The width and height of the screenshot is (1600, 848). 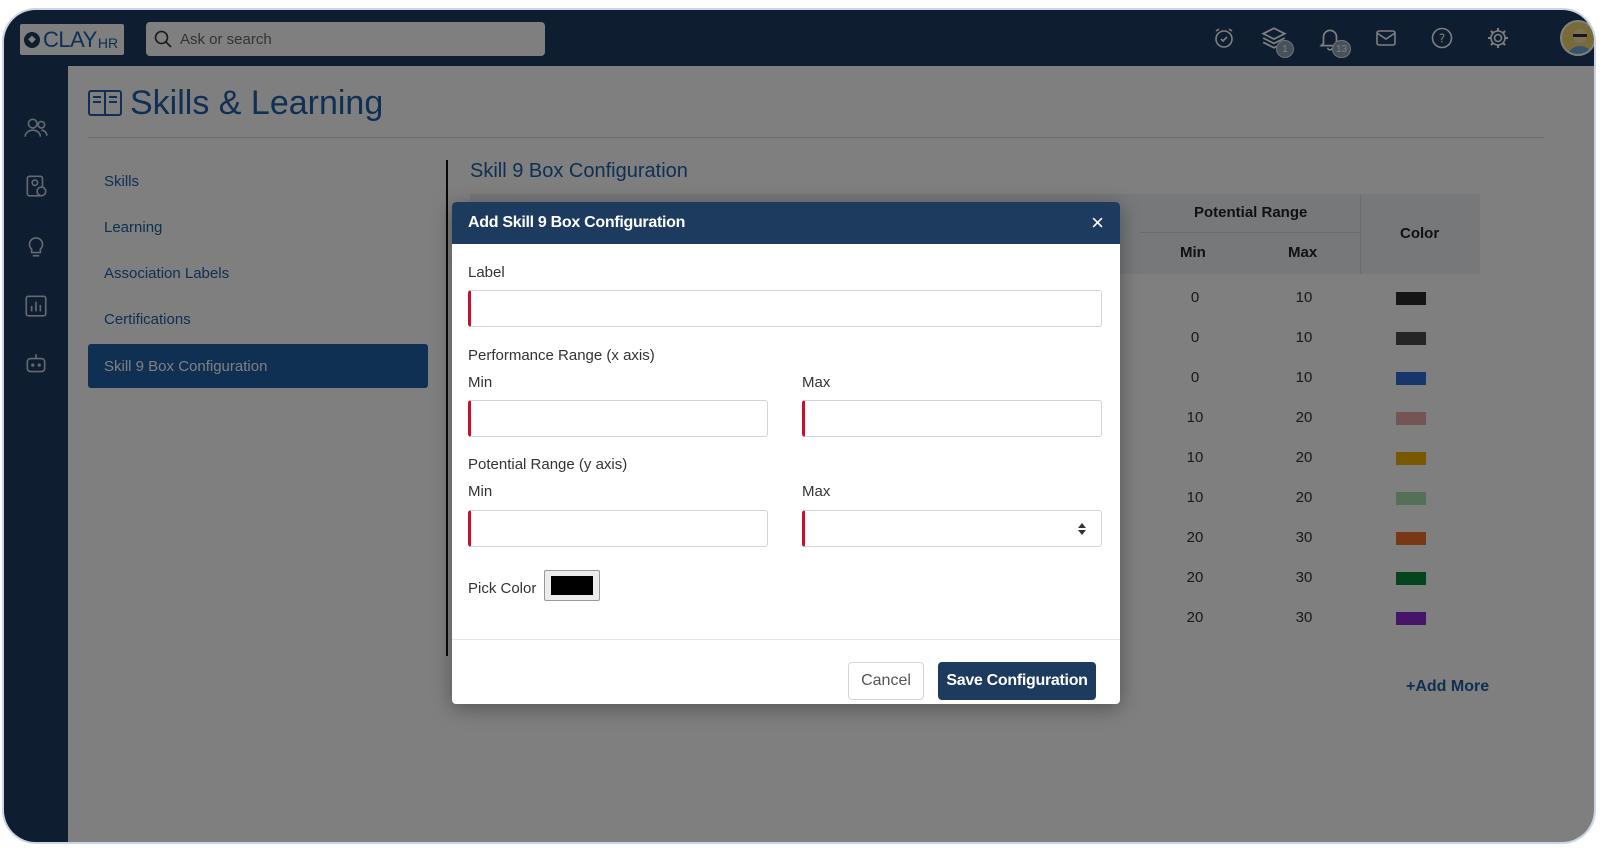 What do you see at coordinates (1017, 681) in the screenshot?
I see `save-configuration-button: Save Configuration` at bounding box center [1017, 681].